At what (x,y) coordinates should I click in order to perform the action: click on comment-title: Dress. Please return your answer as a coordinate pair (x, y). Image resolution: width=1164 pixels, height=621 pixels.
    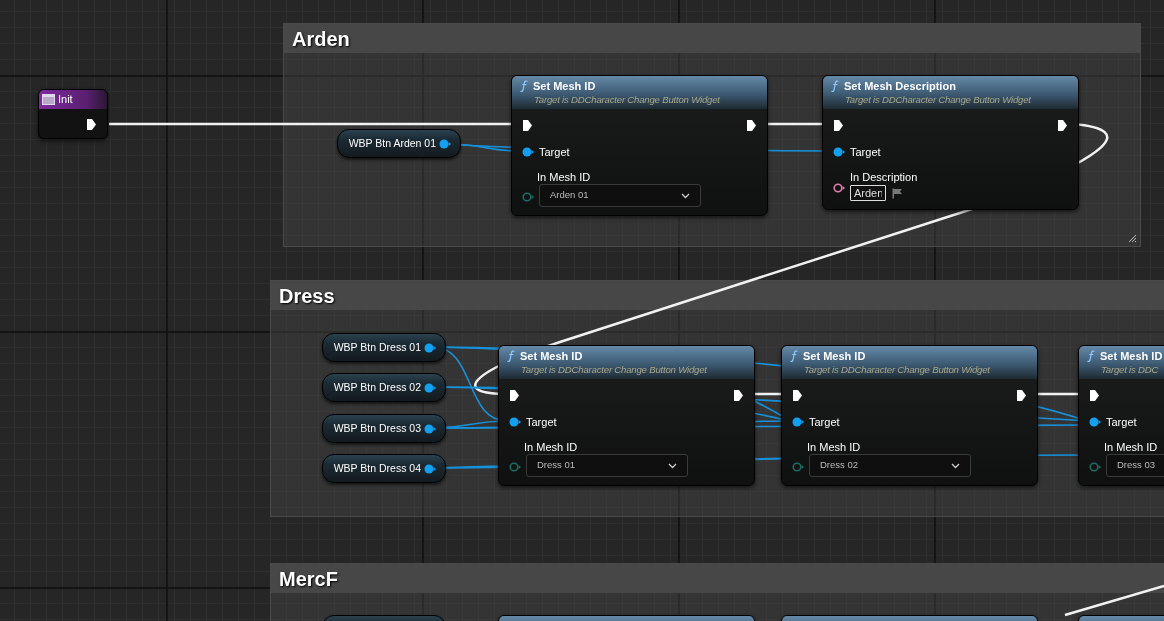
    Looking at the image, I should click on (307, 295).